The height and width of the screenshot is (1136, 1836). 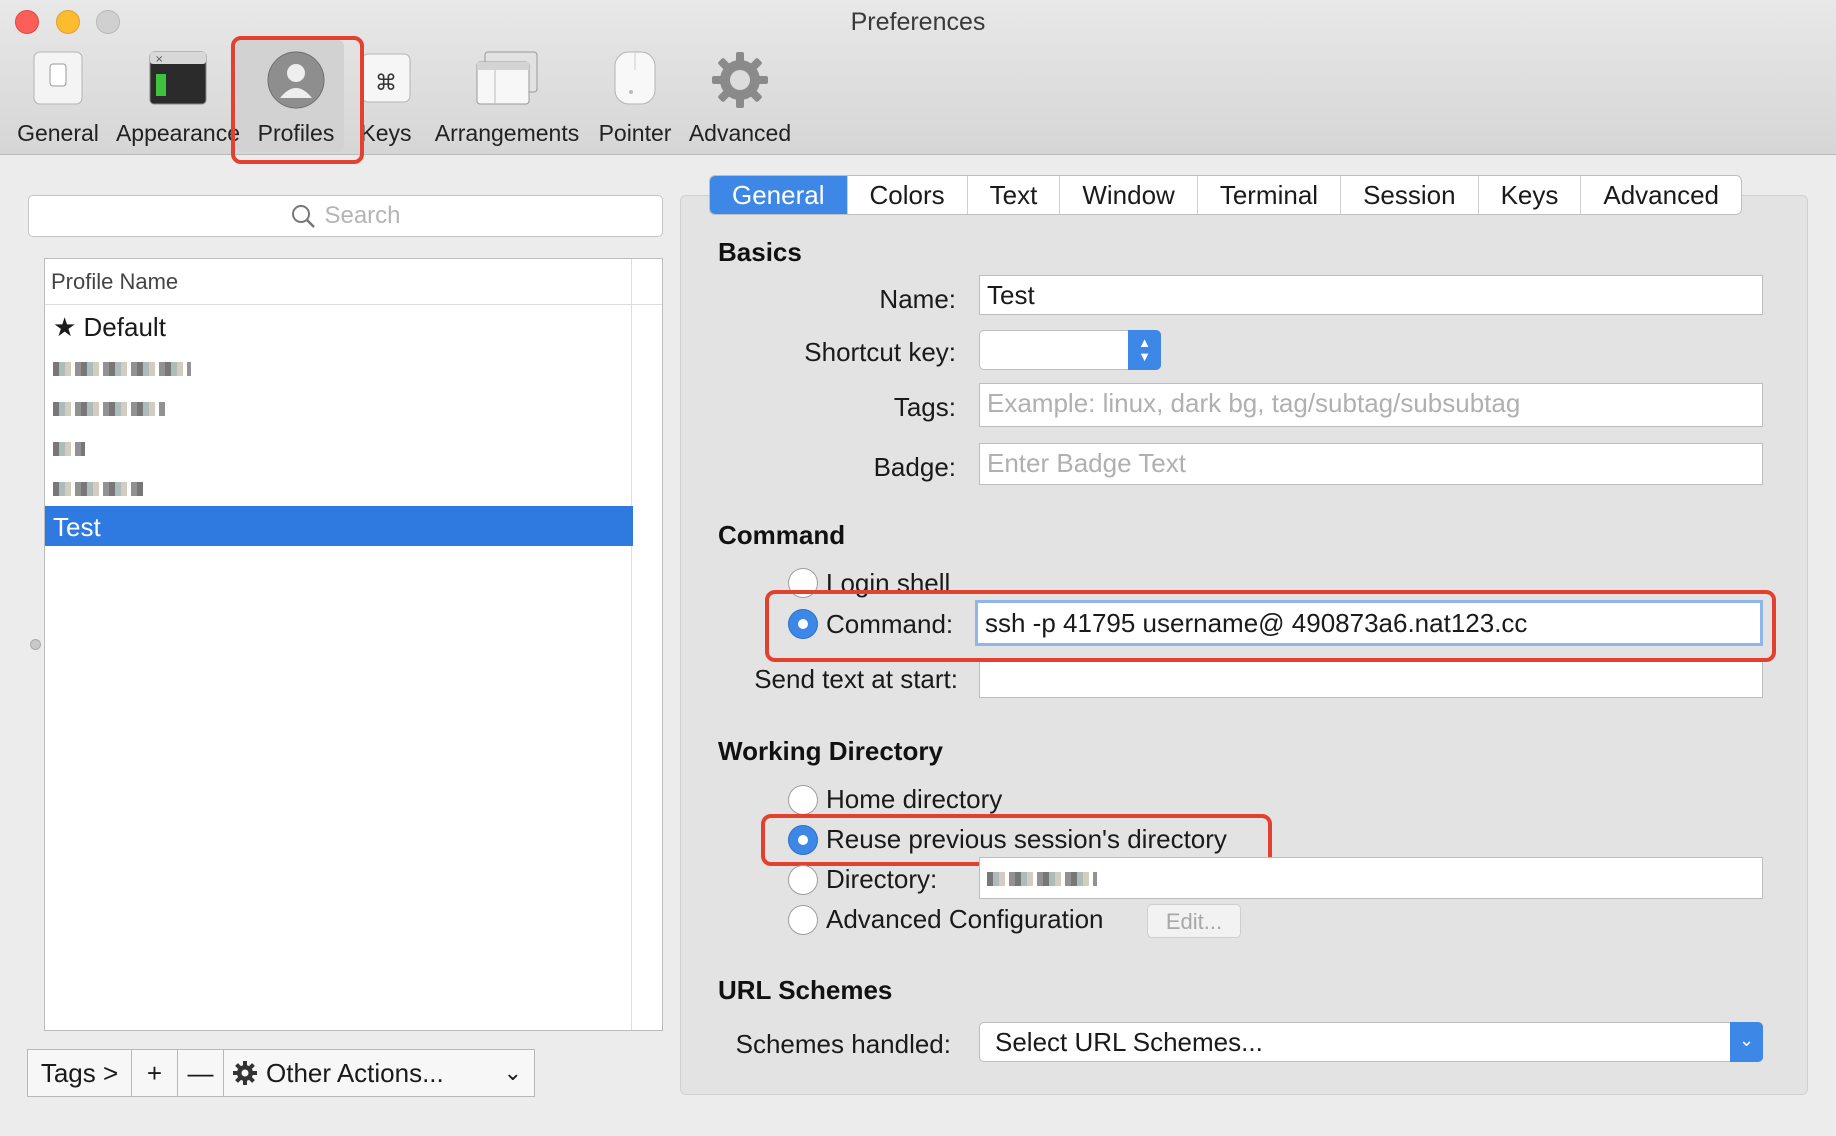 I want to click on directory-radio, so click(x=803, y=880).